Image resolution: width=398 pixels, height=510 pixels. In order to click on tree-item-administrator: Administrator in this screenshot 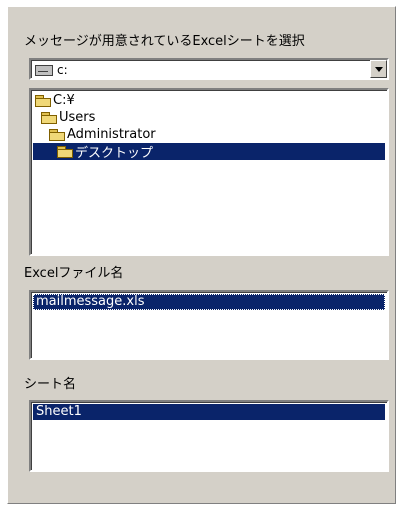, I will do `click(102, 134)`.